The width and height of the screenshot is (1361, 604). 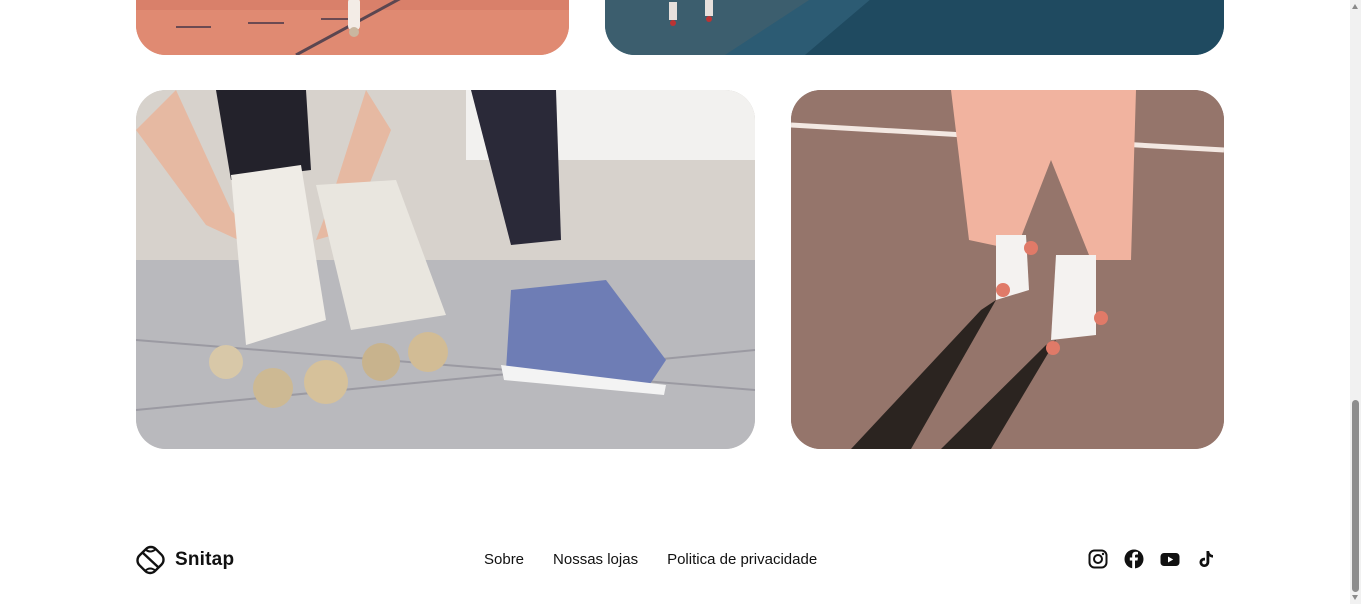 I want to click on brand-name: Snitap, so click(x=205, y=559).